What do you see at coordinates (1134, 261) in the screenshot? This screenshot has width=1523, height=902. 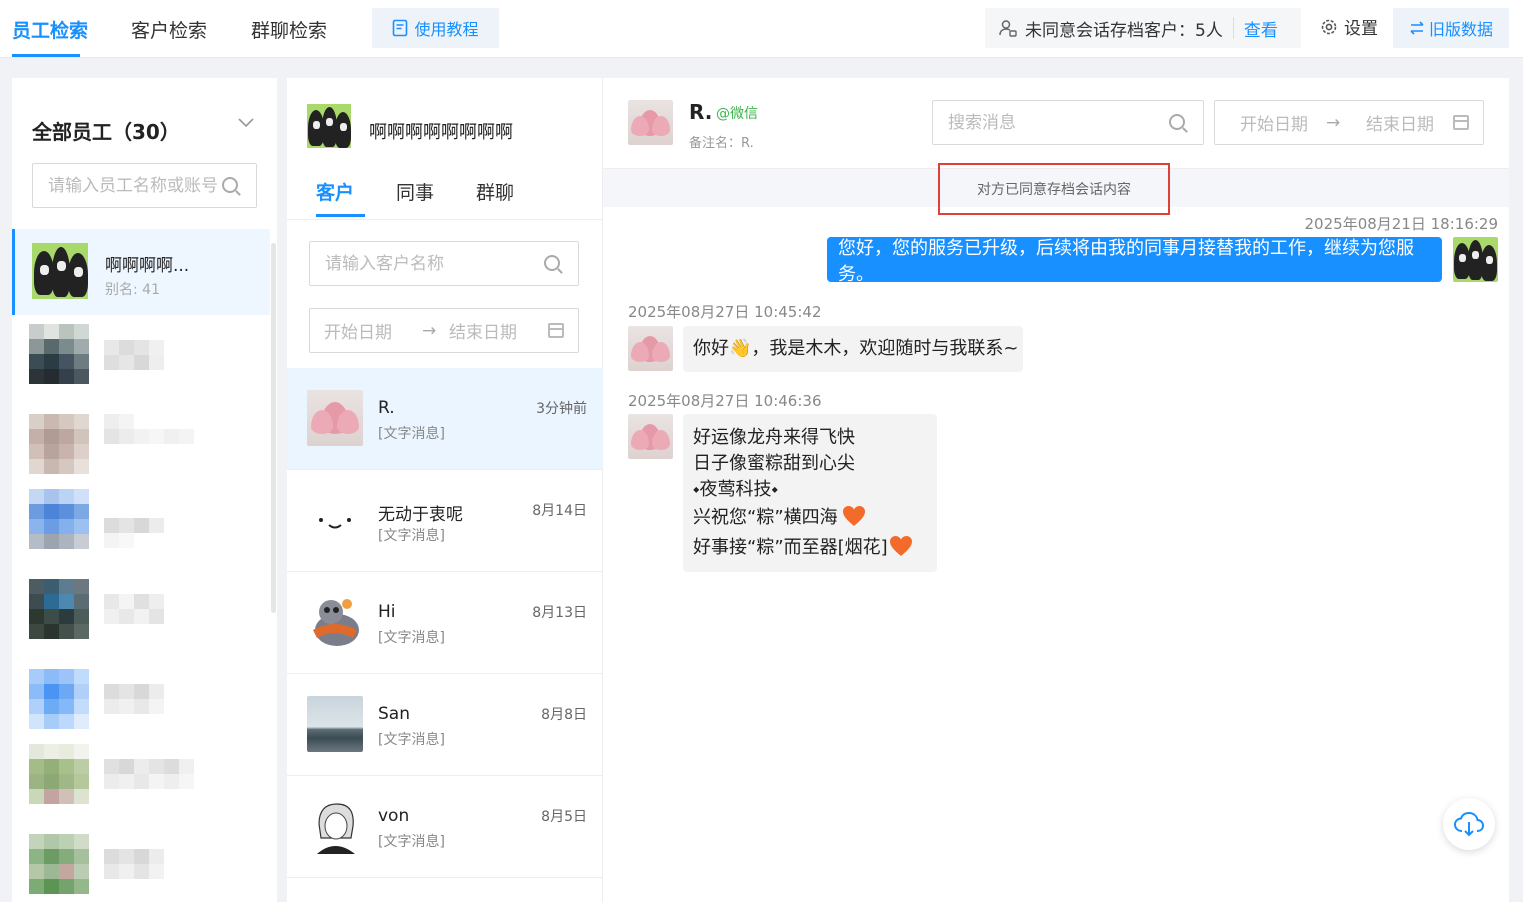 I see `outgoing-message: 您好，您的服务已升级，后续将由我的同事月接替我的工作，继续为您服务。` at bounding box center [1134, 261].